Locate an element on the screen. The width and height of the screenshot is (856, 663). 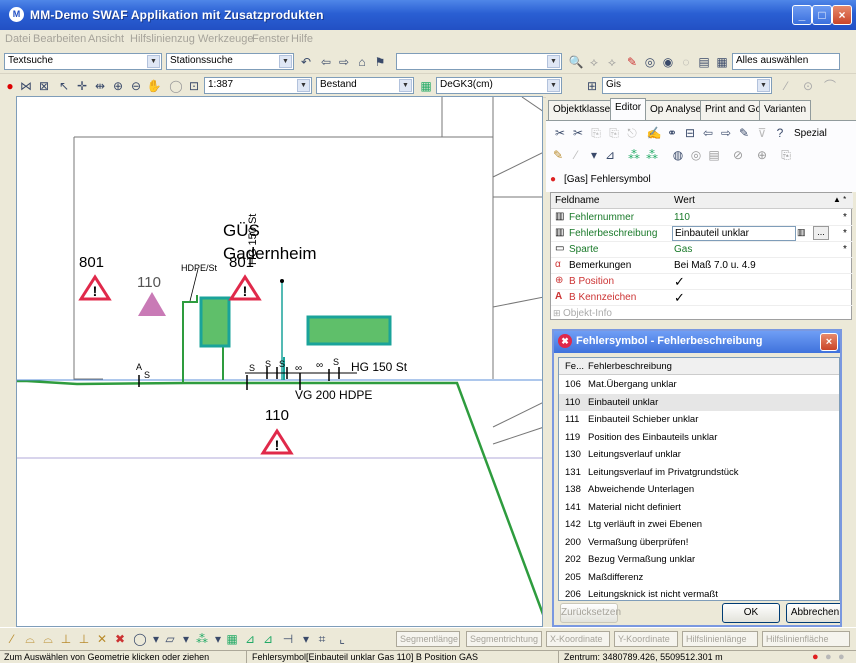
error-list-item: 206 Leitungsknick ist nicht vermaßt is located at coordinates (699, 593).